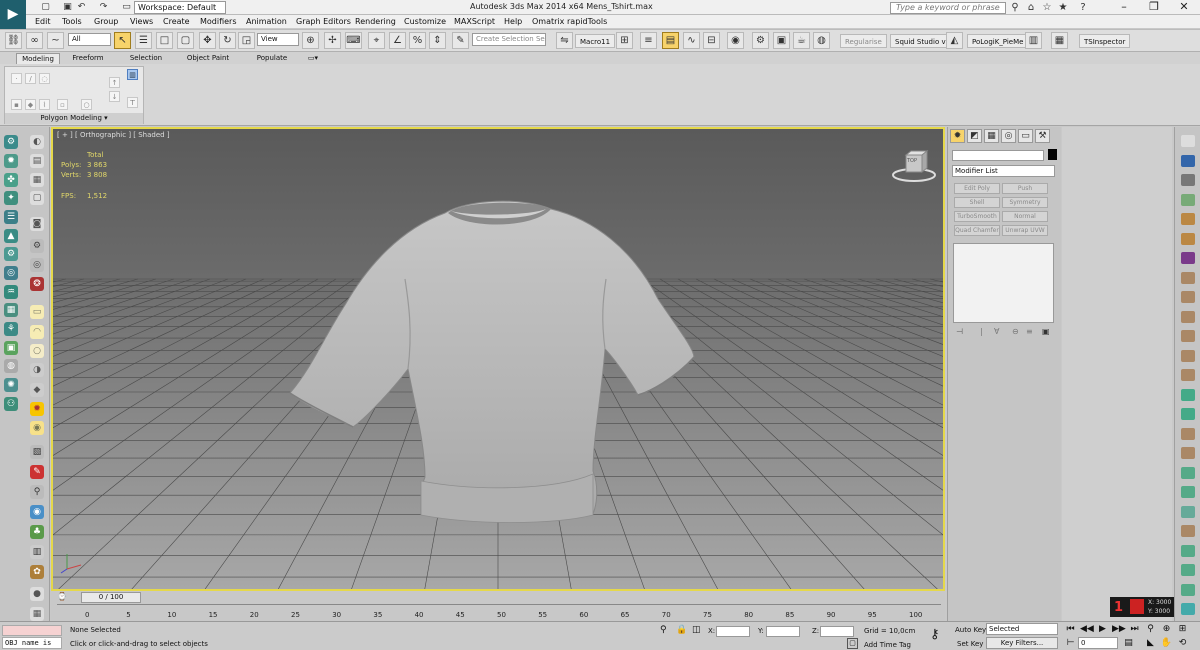 Image resolution: width=1200 pixels, height=650 pixels. I want to click on move-icon: ✥, so click(207, 40).